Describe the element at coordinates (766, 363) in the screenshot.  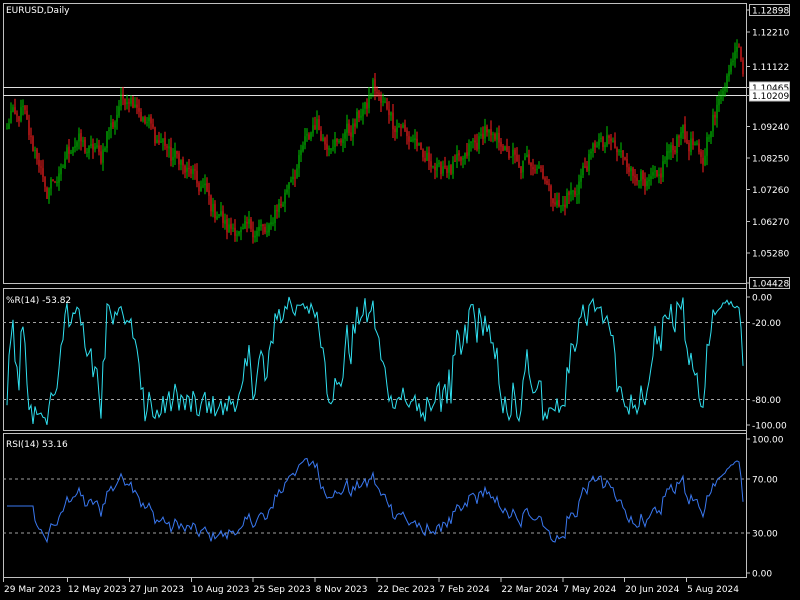
I see `wr-axis-ticks: 0.00 -20.00 -80.00 -100.00` at that location.